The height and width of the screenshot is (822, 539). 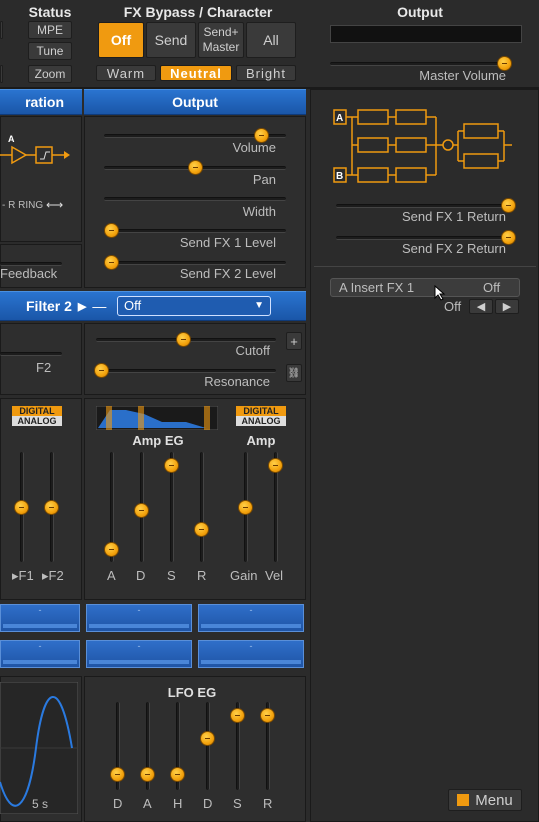 What do you see at coordinates (101, 370) in the screenshot?
I see `resonance-knob` at bounding box center [101, 370].